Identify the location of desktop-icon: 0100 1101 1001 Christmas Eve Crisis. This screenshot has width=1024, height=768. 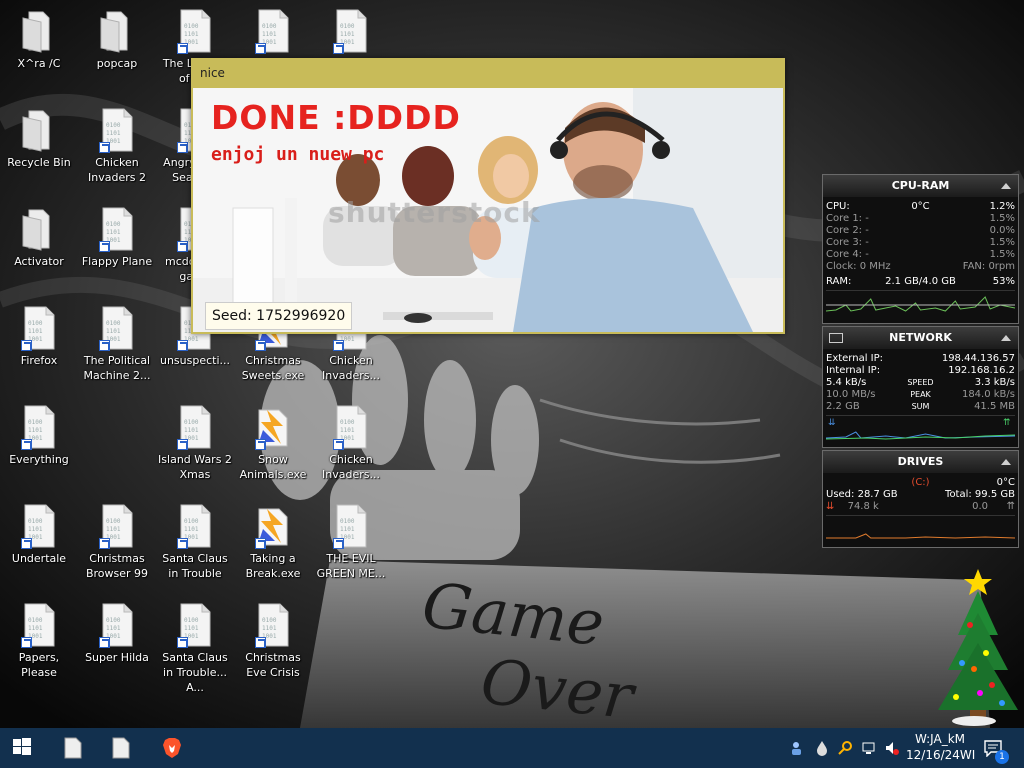
(273, 646).